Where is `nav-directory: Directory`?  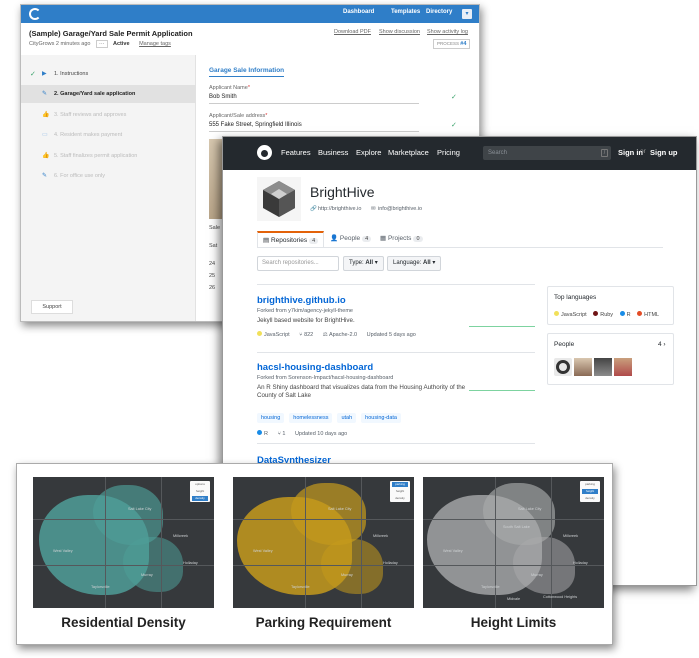
nav-directory: Directory is located at coordinates (439, 12).